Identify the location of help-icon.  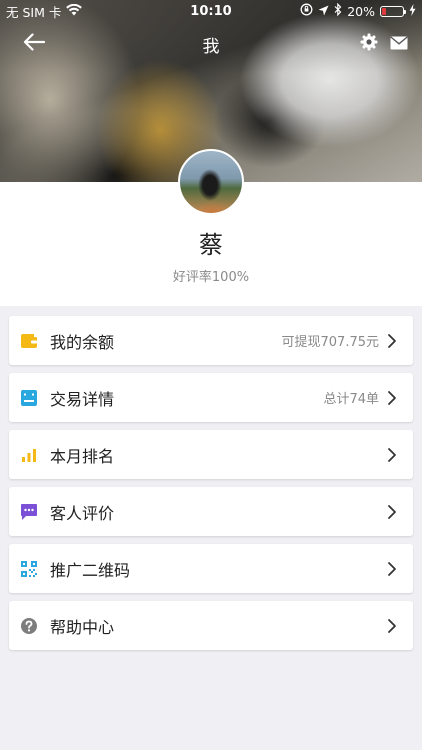
(29, 626).